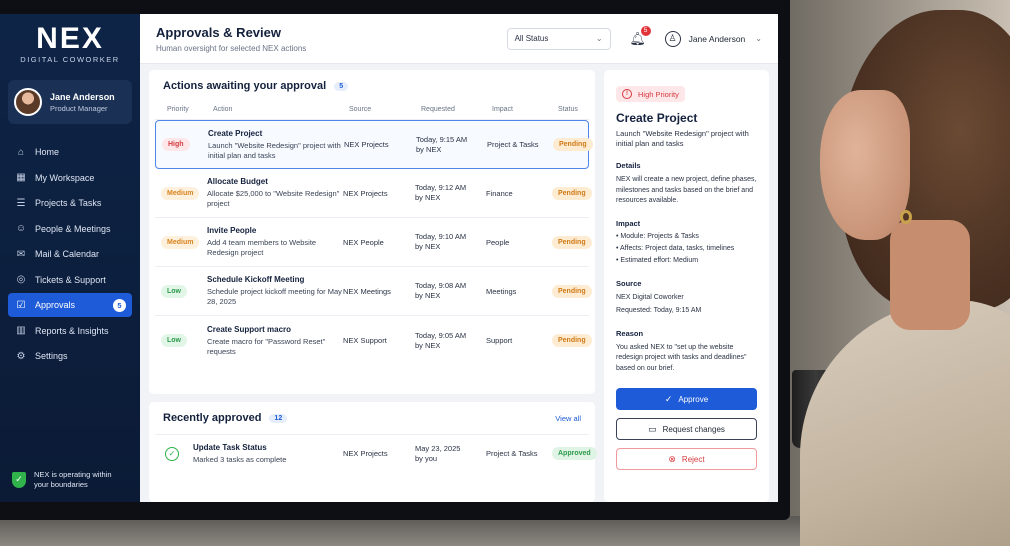  Describe the element at coordinates (174, 340) in the screenshot. I see `priority-badge: Low` at that location.